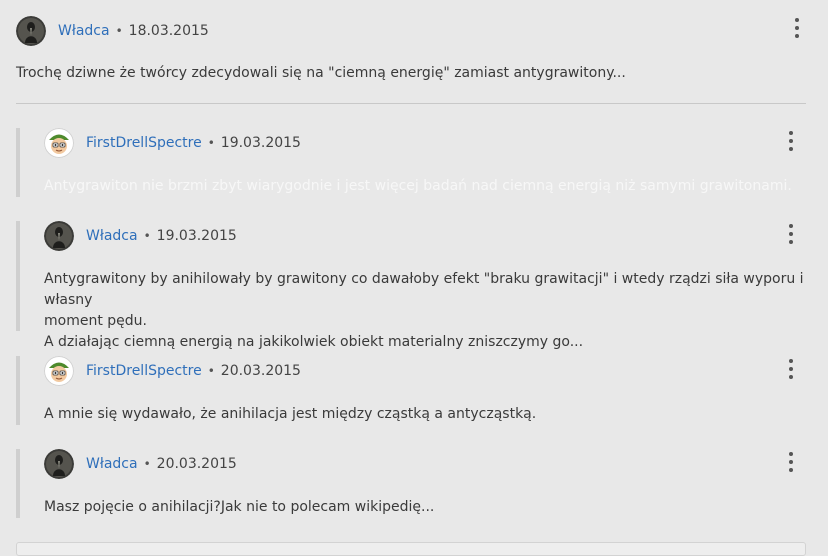  I want to click on comment-header: Władca • 20.03.2015, so click(140, 464).